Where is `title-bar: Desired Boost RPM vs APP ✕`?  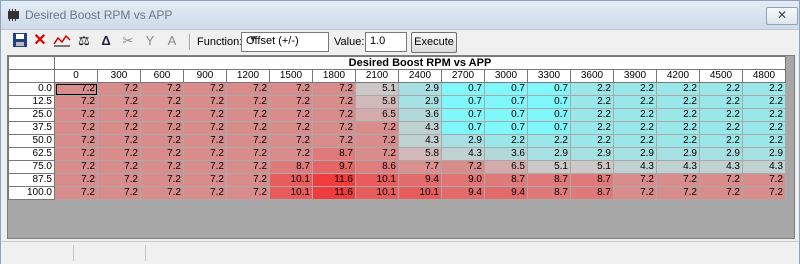
title-bar: Desired Boost RPM vs APP ✕ is located at coordinates (400, 15).